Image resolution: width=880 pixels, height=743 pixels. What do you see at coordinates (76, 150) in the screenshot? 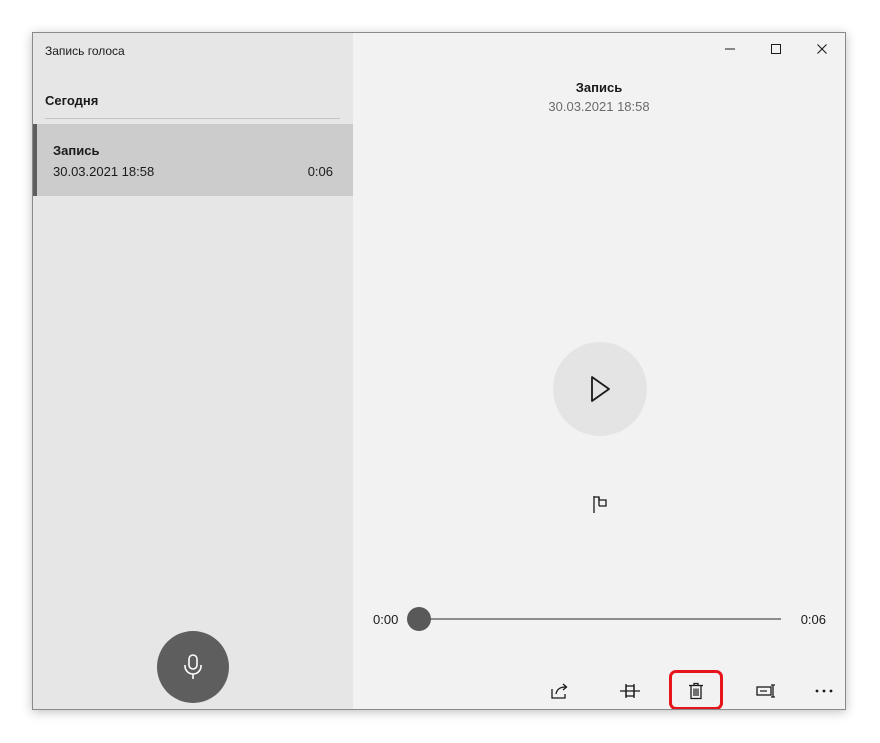
I see `recording-name: Запись` at bounding box center [76, 150].